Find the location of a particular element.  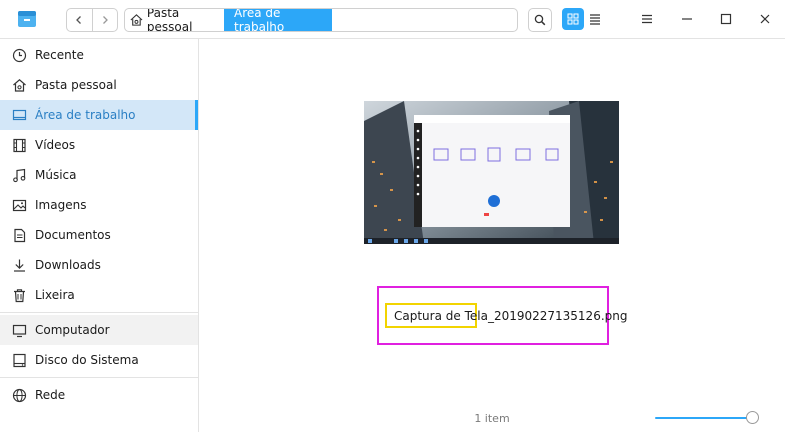

trash-icon is located at coordinates (19, 295).